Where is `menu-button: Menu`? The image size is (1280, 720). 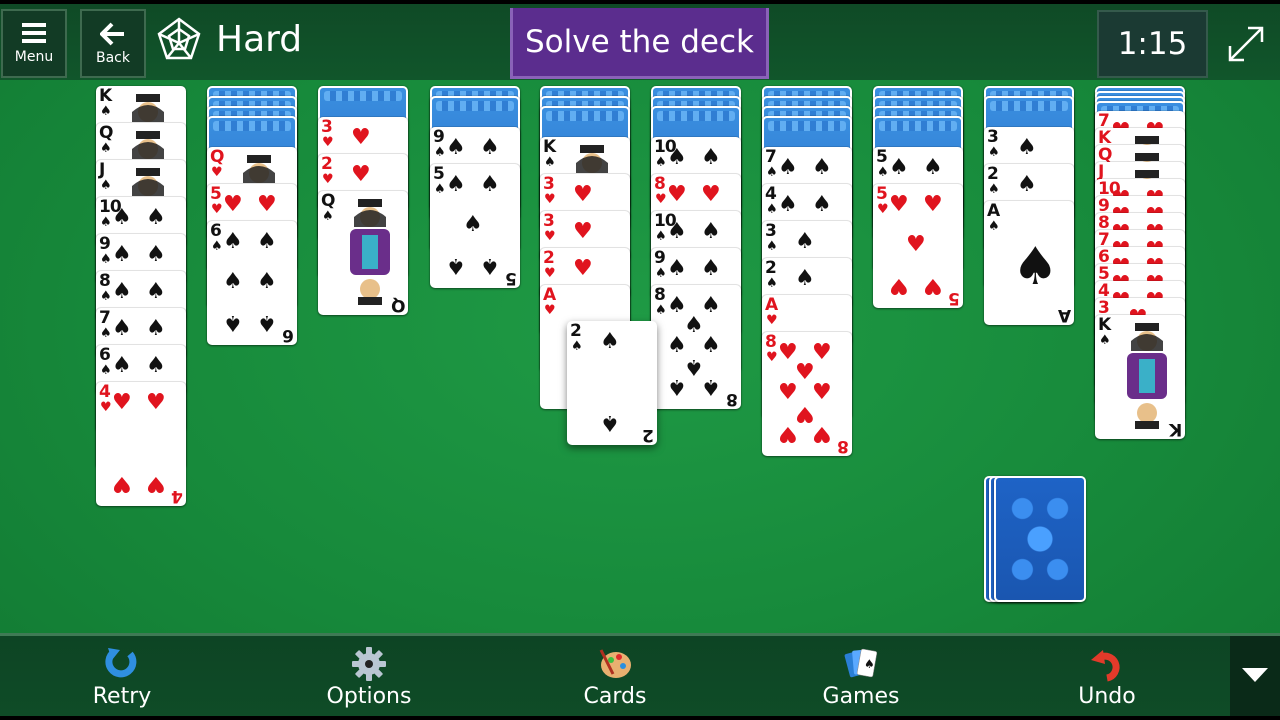 menu-button: Menu is located at coordinates (34, 43).